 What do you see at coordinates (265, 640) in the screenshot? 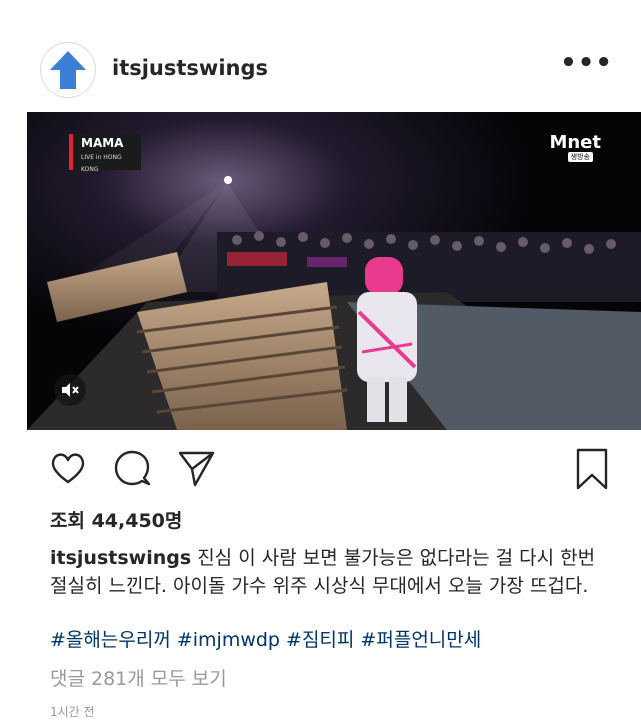
I see `caption-hashtags: #올해는우리꺼 #imjmwdp #짐티피 #퍼플언니만세` at bounding box center [265, 640].